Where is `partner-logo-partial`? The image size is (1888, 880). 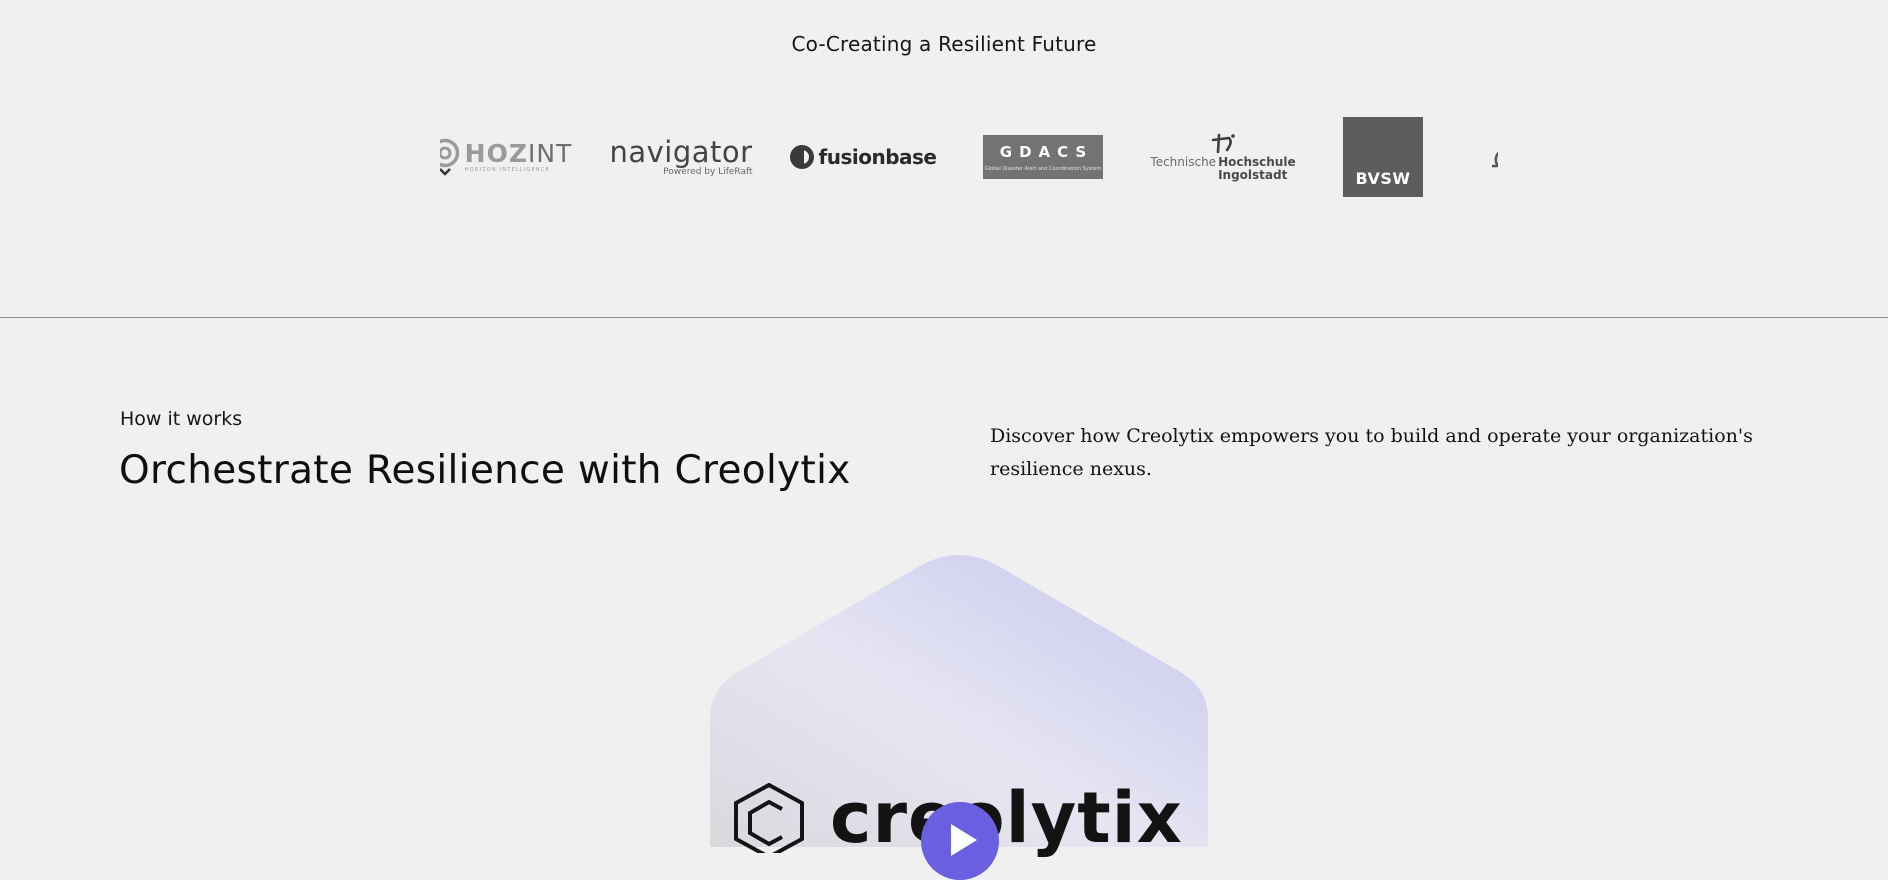 partner-logo-partial is located at coordinates (1490, 157).